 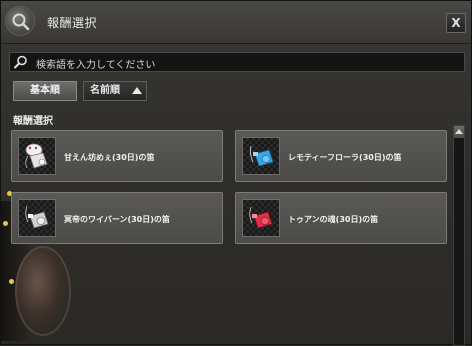 I want to click on list-scrollbar, so click(x=459, y=235).